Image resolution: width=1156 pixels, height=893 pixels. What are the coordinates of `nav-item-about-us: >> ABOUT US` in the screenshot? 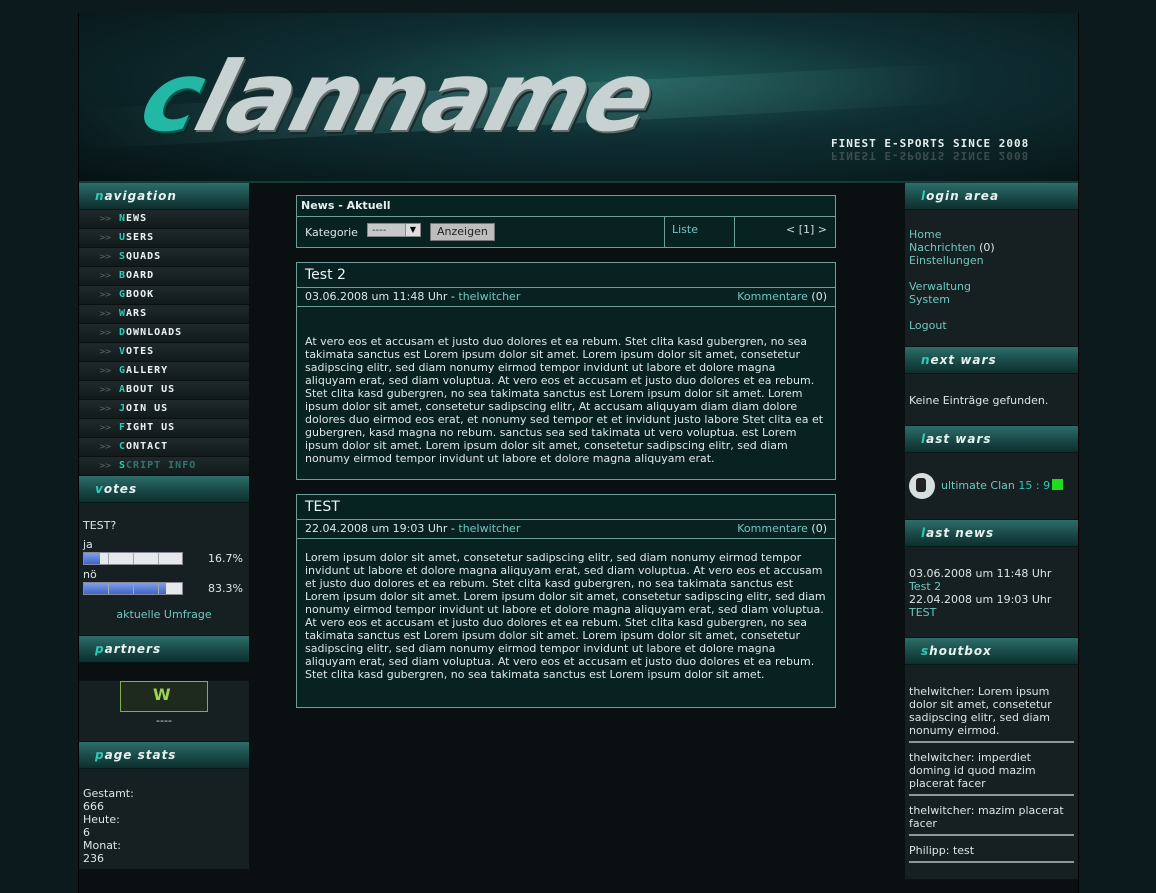 It's located at (164, 390).